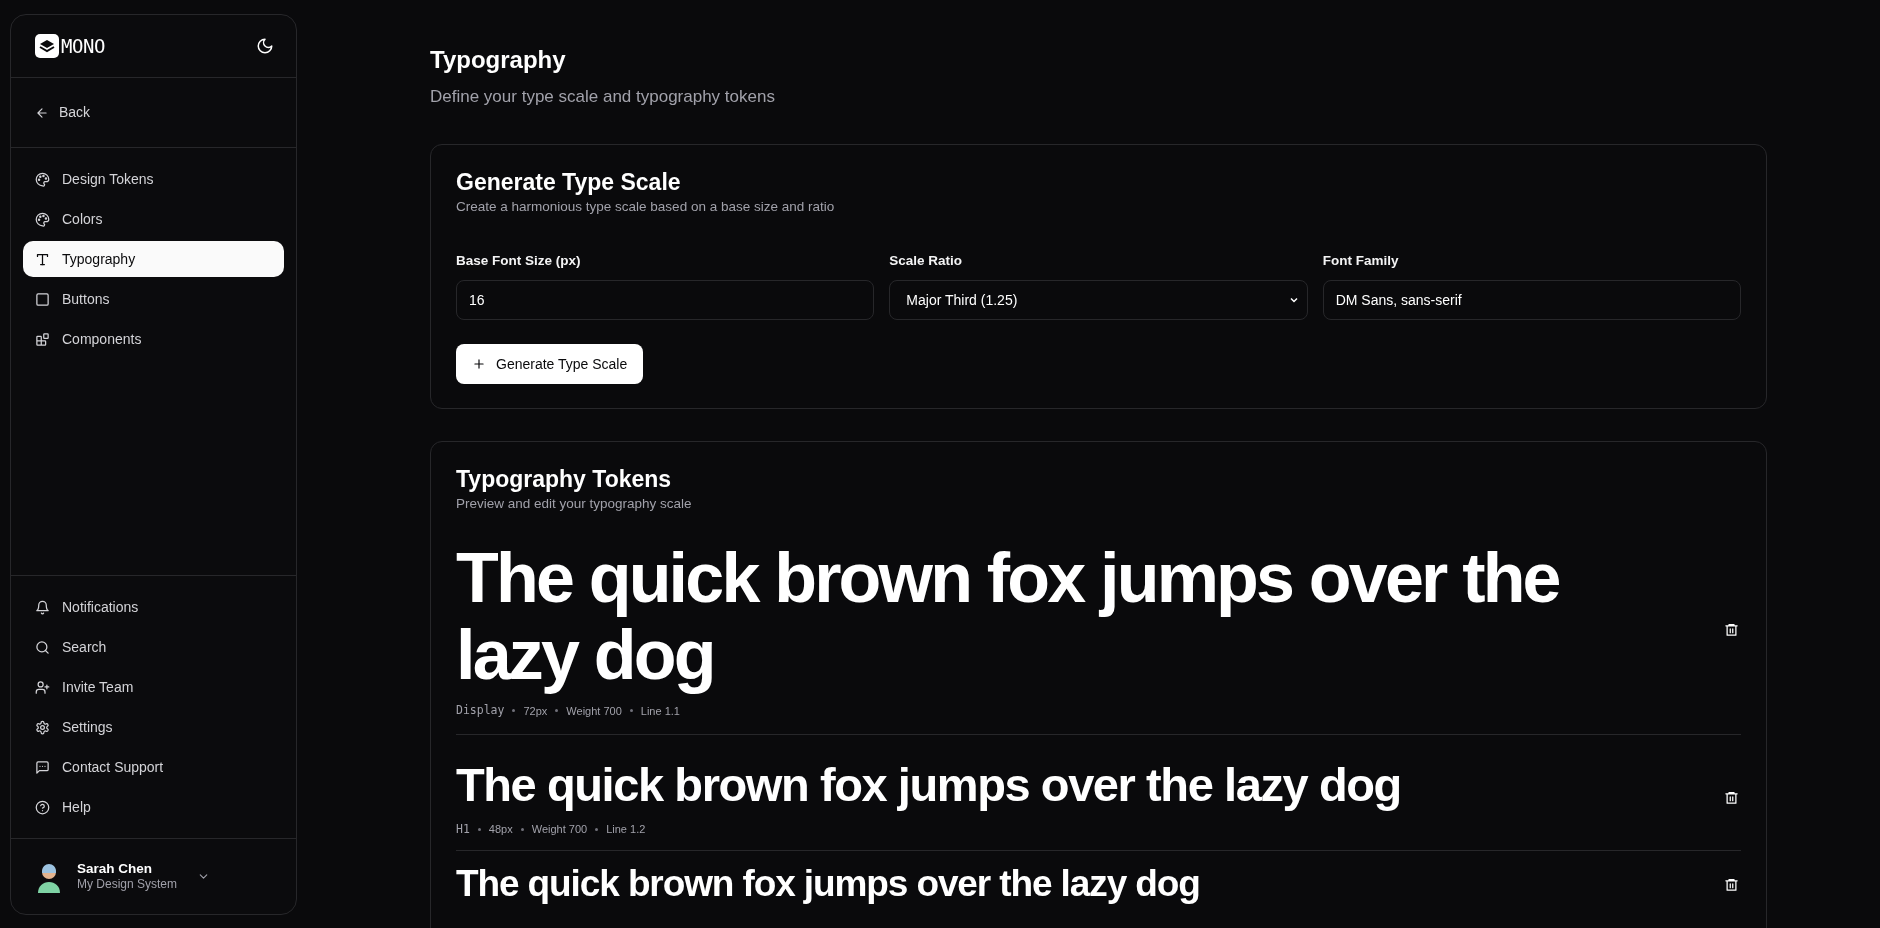 Image resolution: width=1880 pixels, height=928 pixels. Describe the element at coordinates (42, 767) in the screenshot. I see `chat-icon` at that location.